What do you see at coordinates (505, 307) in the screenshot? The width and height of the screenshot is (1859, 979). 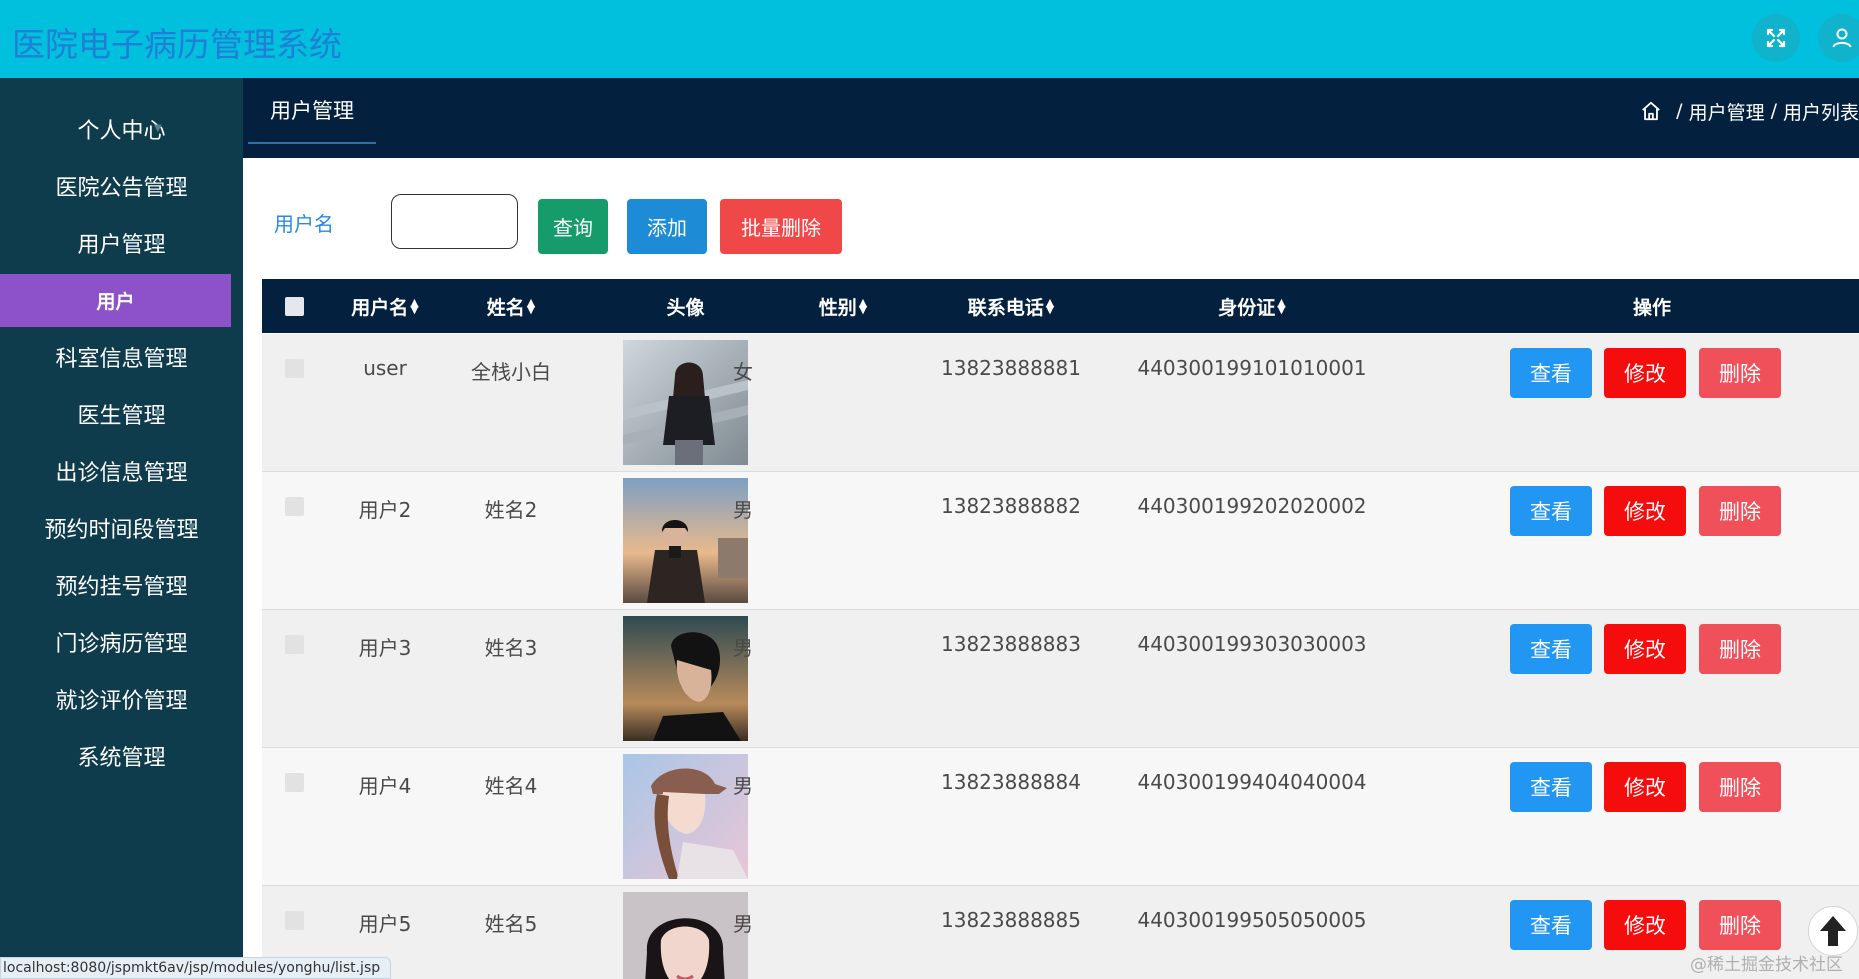 I see `column-header-label: 姓名` at bounding box center [505, 307].